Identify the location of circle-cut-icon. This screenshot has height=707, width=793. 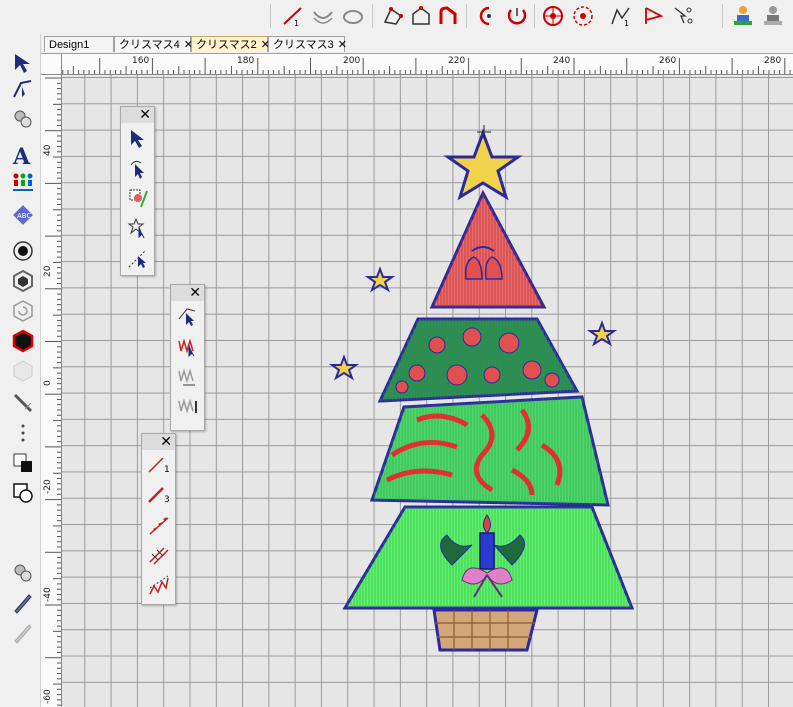
(517, 16).